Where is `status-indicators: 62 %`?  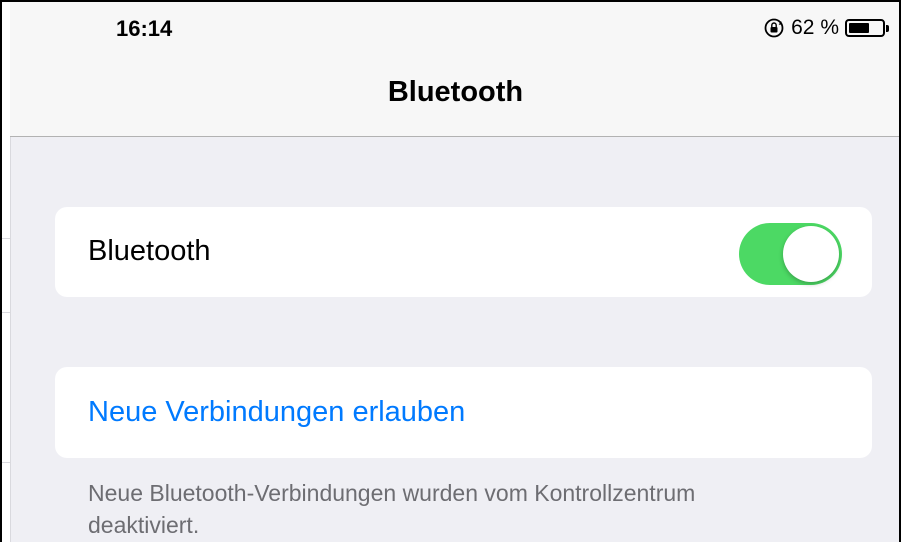 status-indicators: 62 % is located at coordinates (826, 28).